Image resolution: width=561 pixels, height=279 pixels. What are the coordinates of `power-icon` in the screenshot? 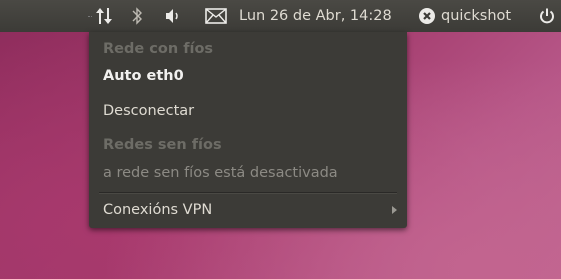 It's located at (547, 16).